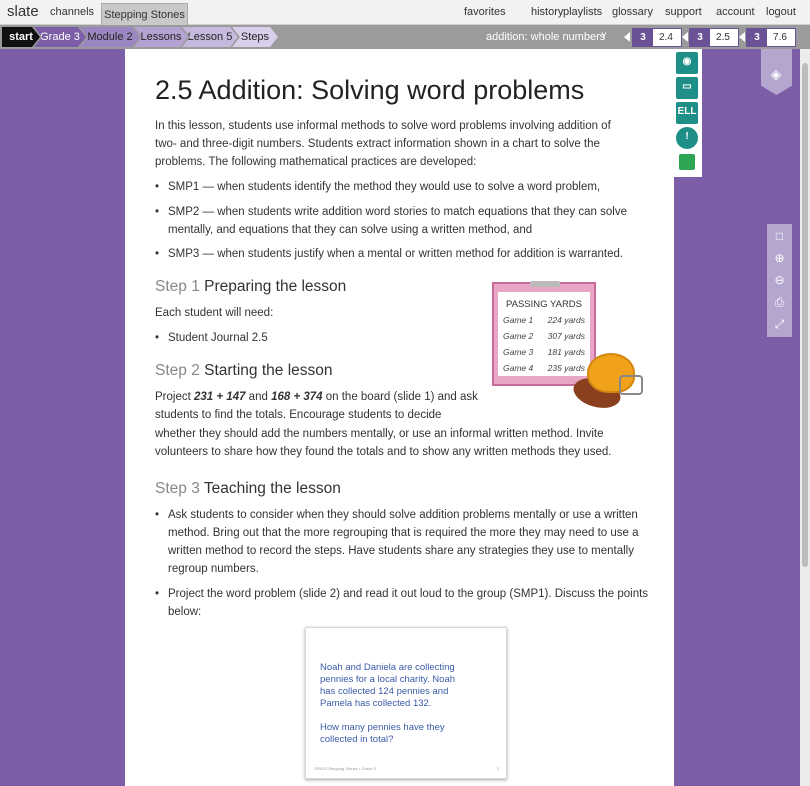 The width and height of the screenshot is (810, 786). I want to click on alert-icon: !, so click(687, 138).